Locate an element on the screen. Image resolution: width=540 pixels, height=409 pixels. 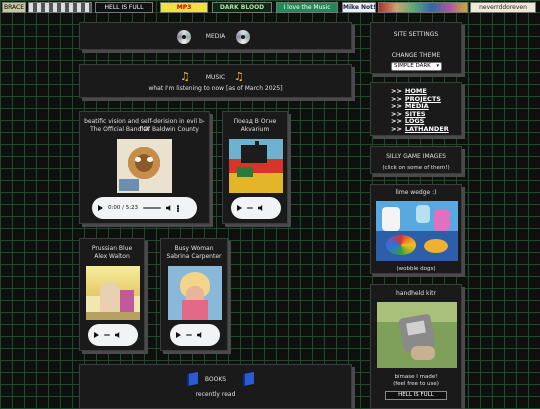
theme-select-value: SIMPLE DARK is located at coordinates (412, 66).